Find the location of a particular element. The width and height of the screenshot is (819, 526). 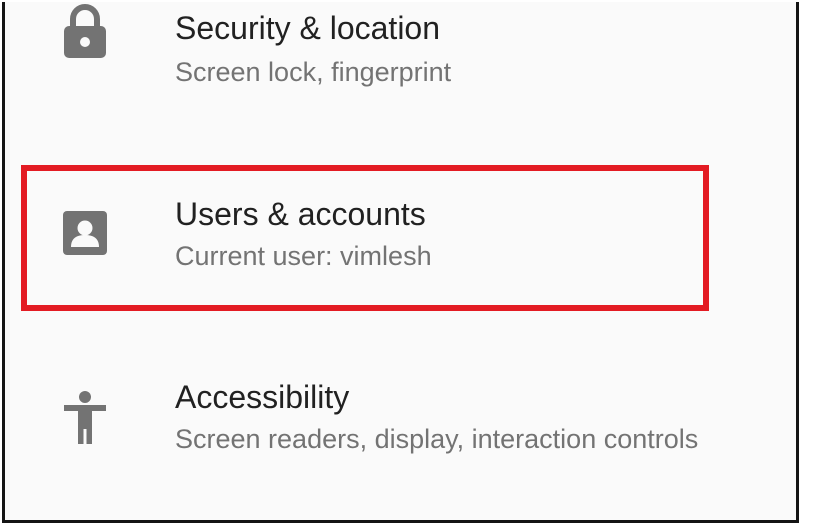

settings-item-summary: Screen lock, fingerprint is located at coordinates (313, 72).